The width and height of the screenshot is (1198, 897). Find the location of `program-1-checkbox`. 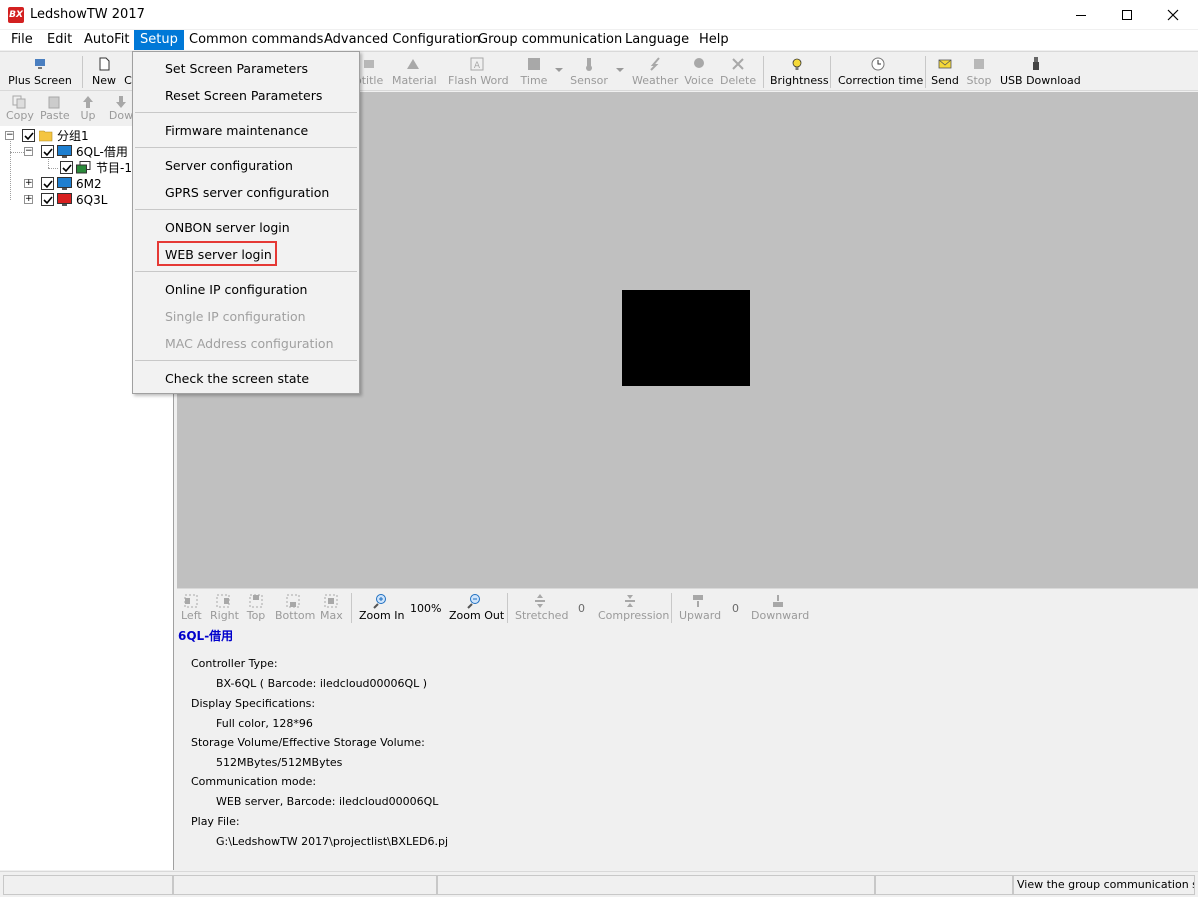

program-1-checkbox is located at coordinates (66, 167).